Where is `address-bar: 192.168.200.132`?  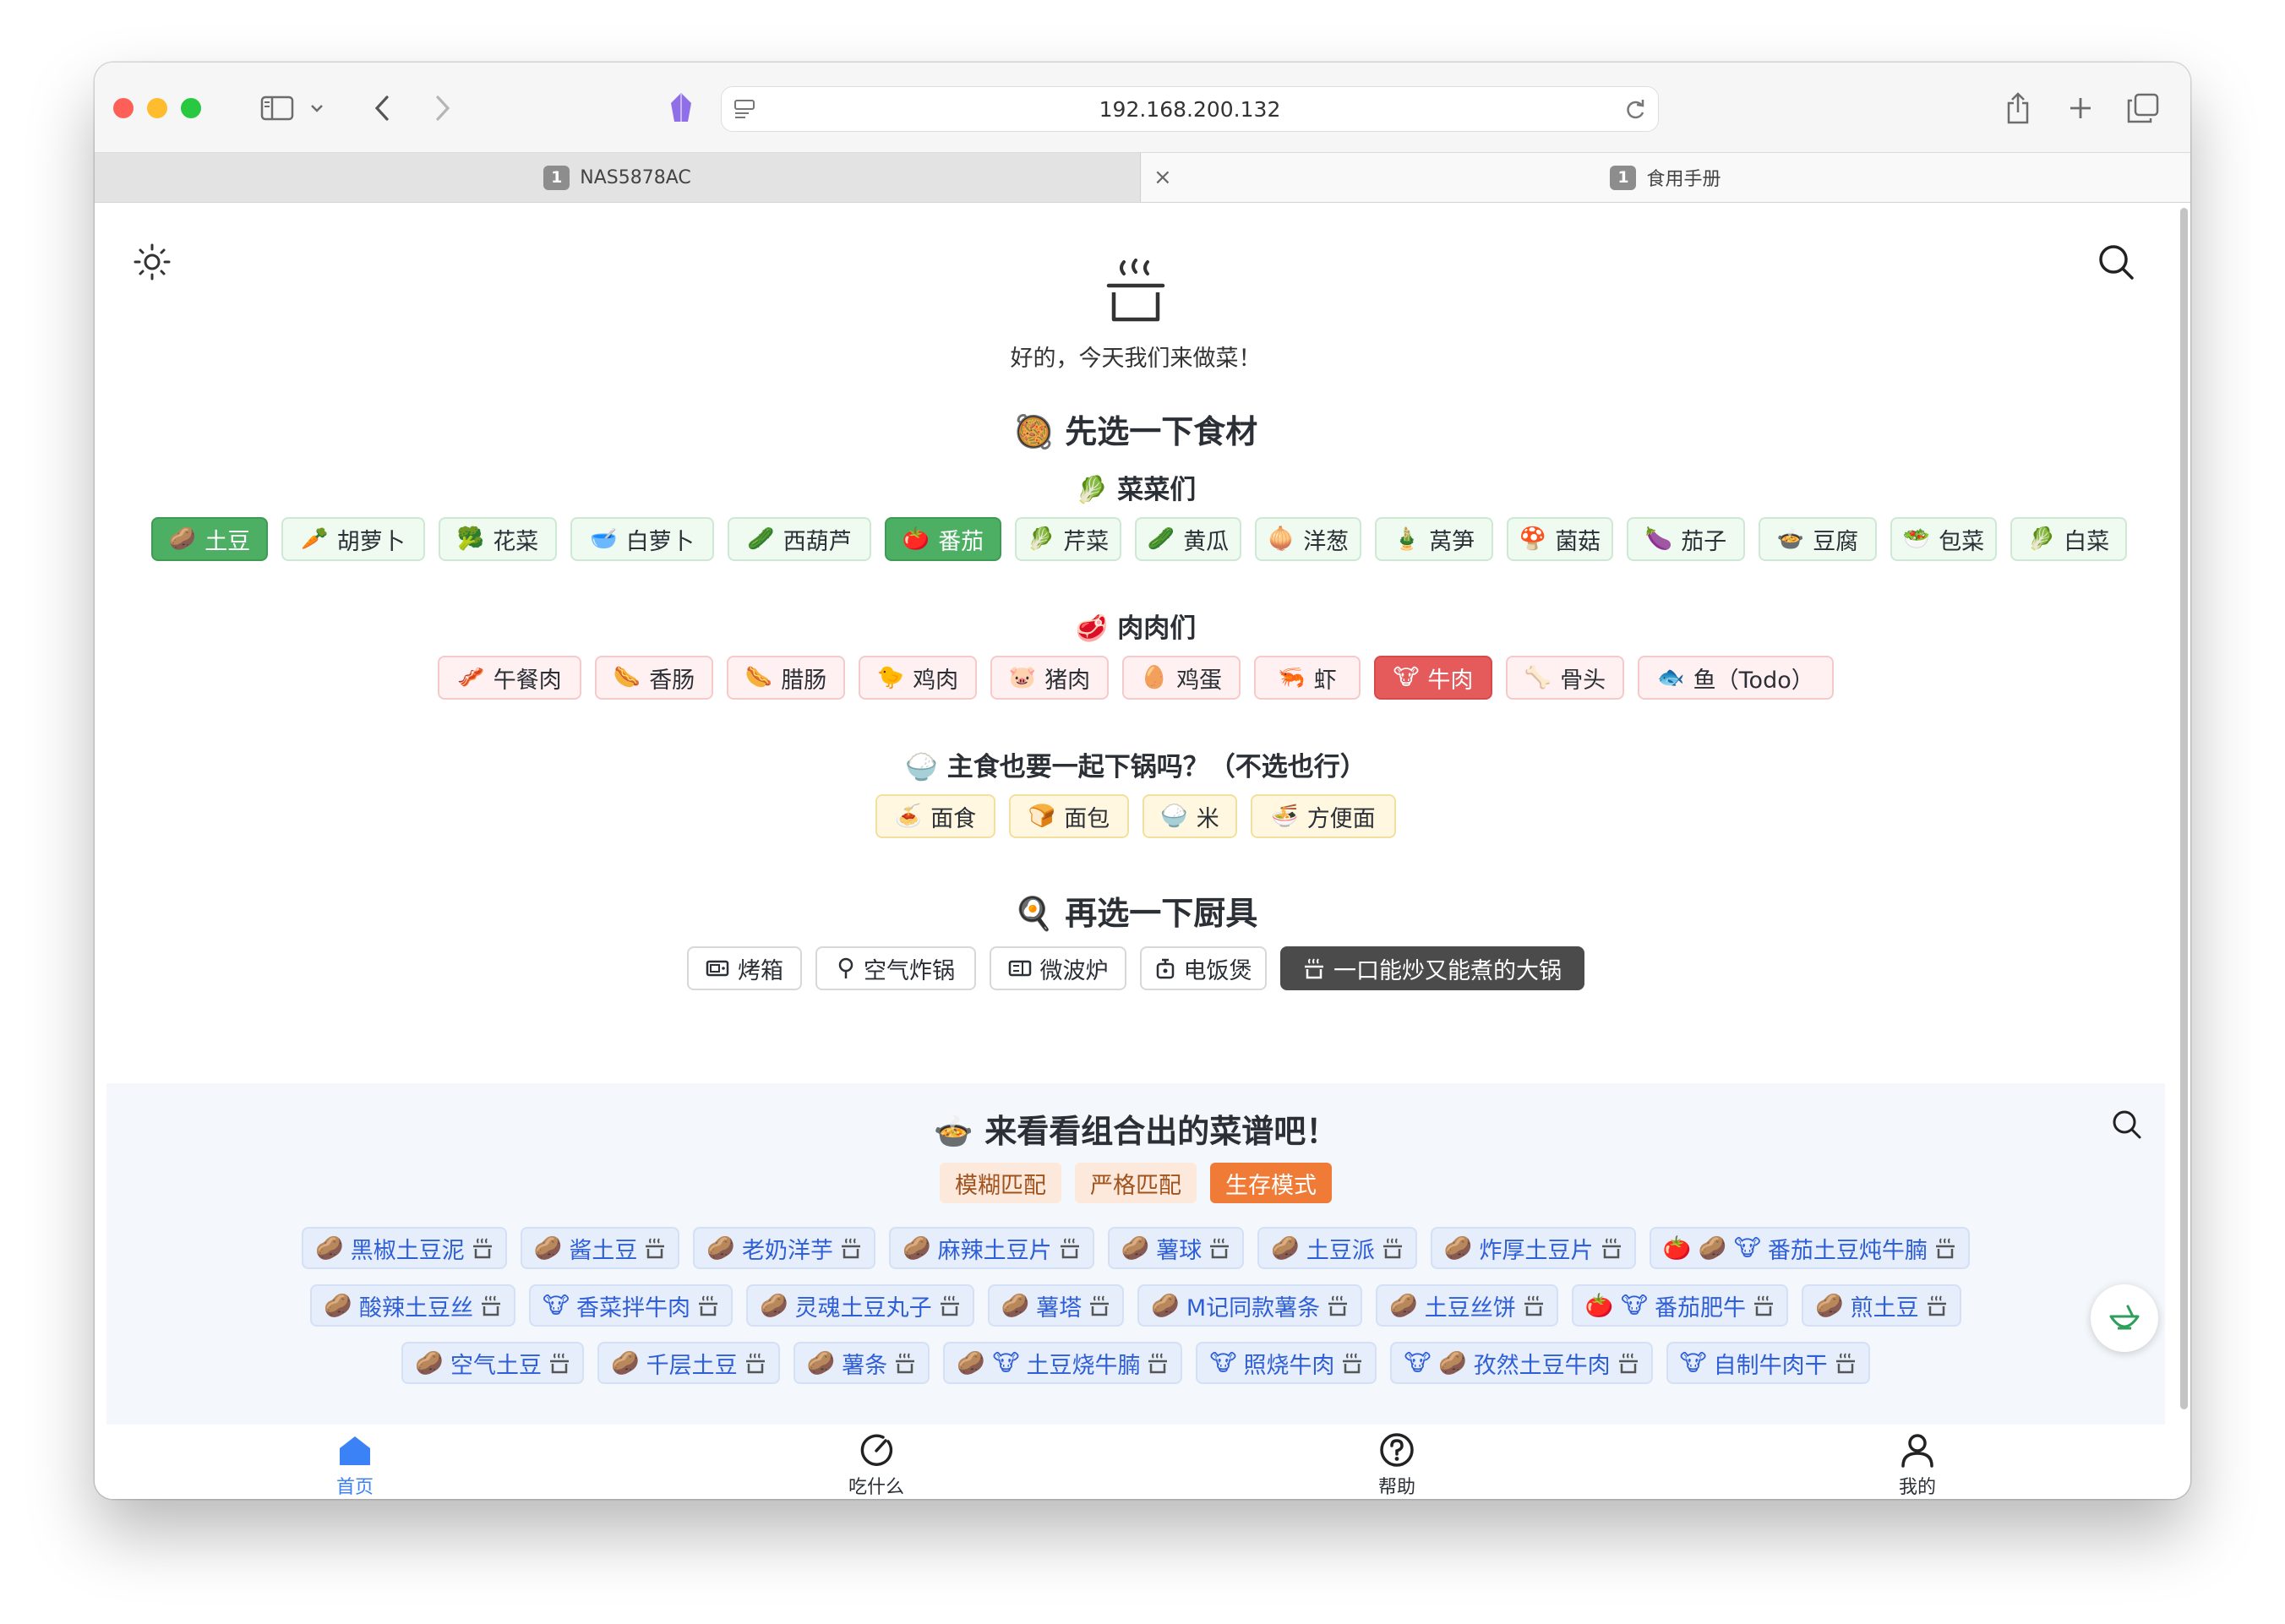 address-bar: 192.168.200.132 is located at coordinates (1190, 109).